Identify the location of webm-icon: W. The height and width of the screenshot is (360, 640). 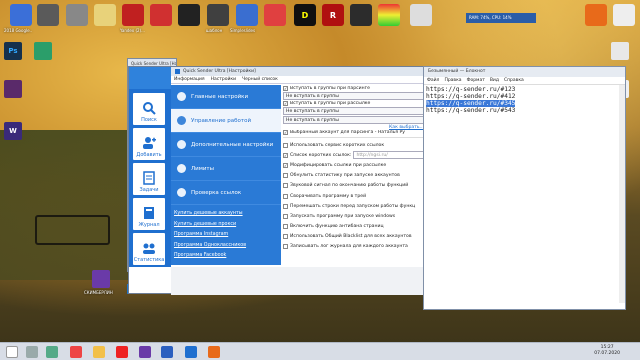
(13, 131).